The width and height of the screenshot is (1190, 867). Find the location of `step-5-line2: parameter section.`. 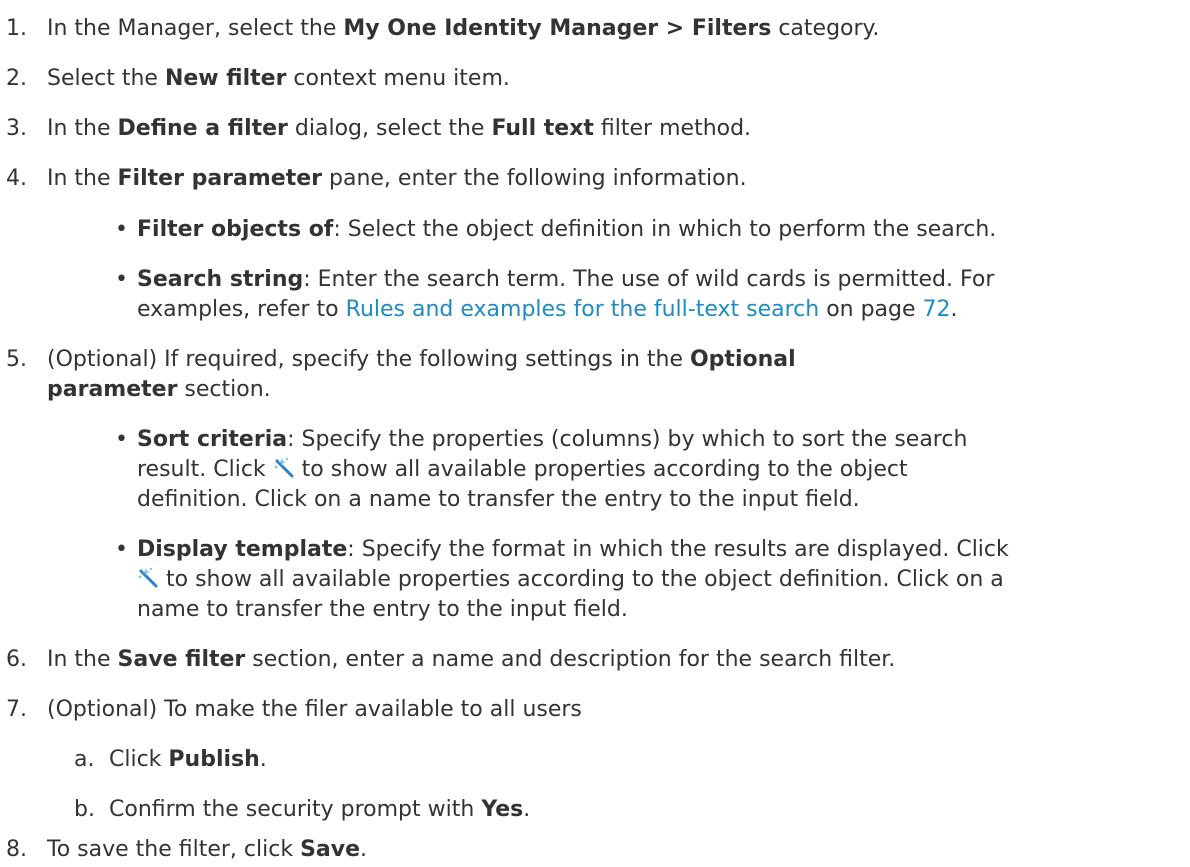

step-5-line2: parameter section. is located at coordinates (159, 389).